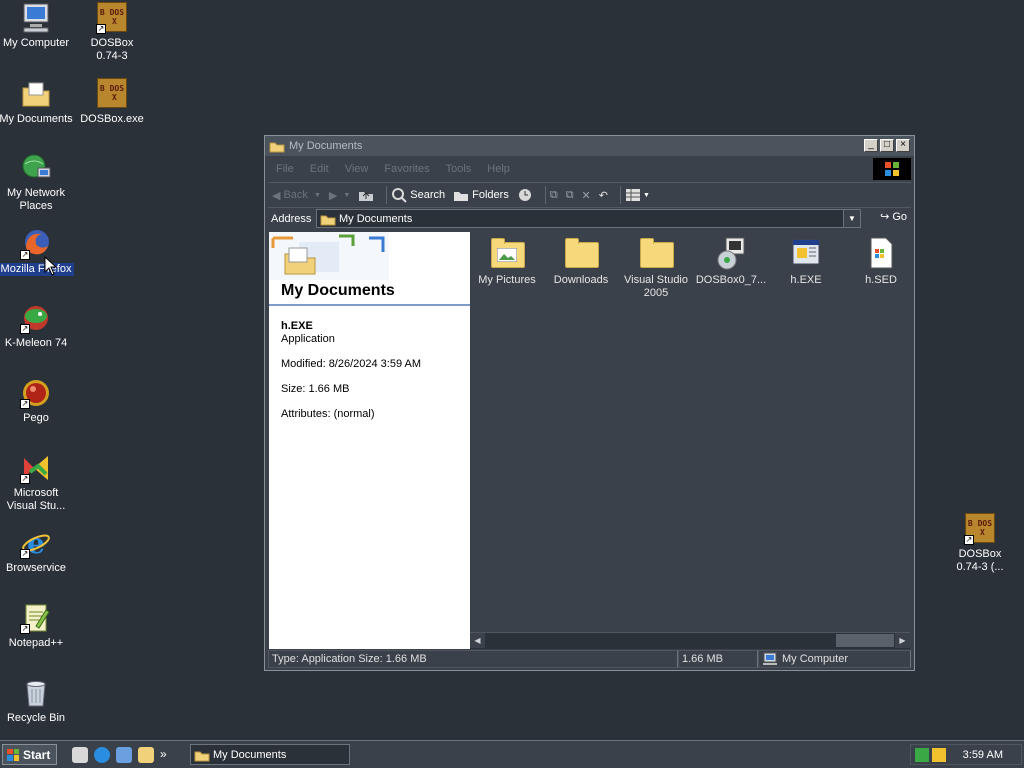  What do you see at coordinates (399, 195) in the screenshot?
I see `search-icon` at bounding box center [399, 195].